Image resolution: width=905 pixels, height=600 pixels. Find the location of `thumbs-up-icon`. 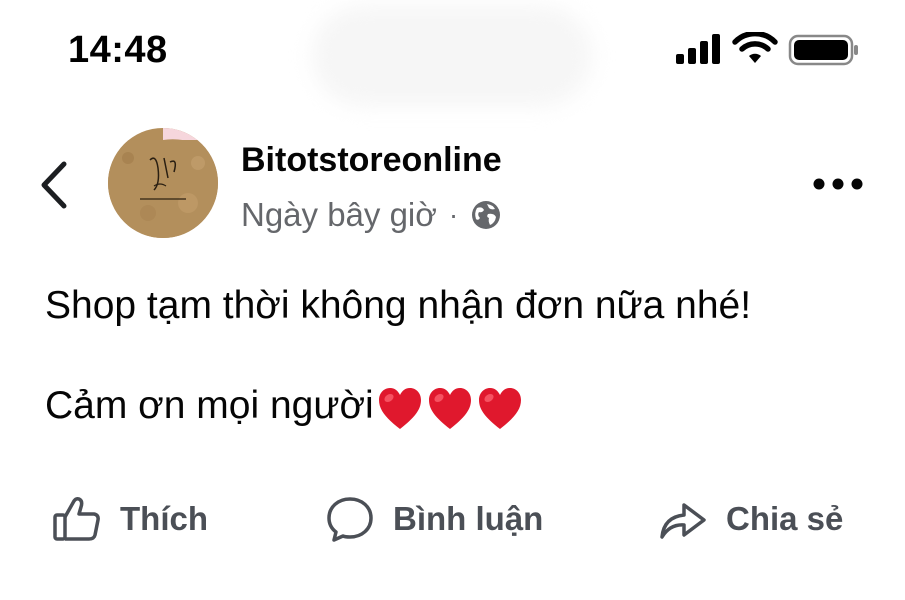

thumbs-up-icon is located at coordinates (76, 519).